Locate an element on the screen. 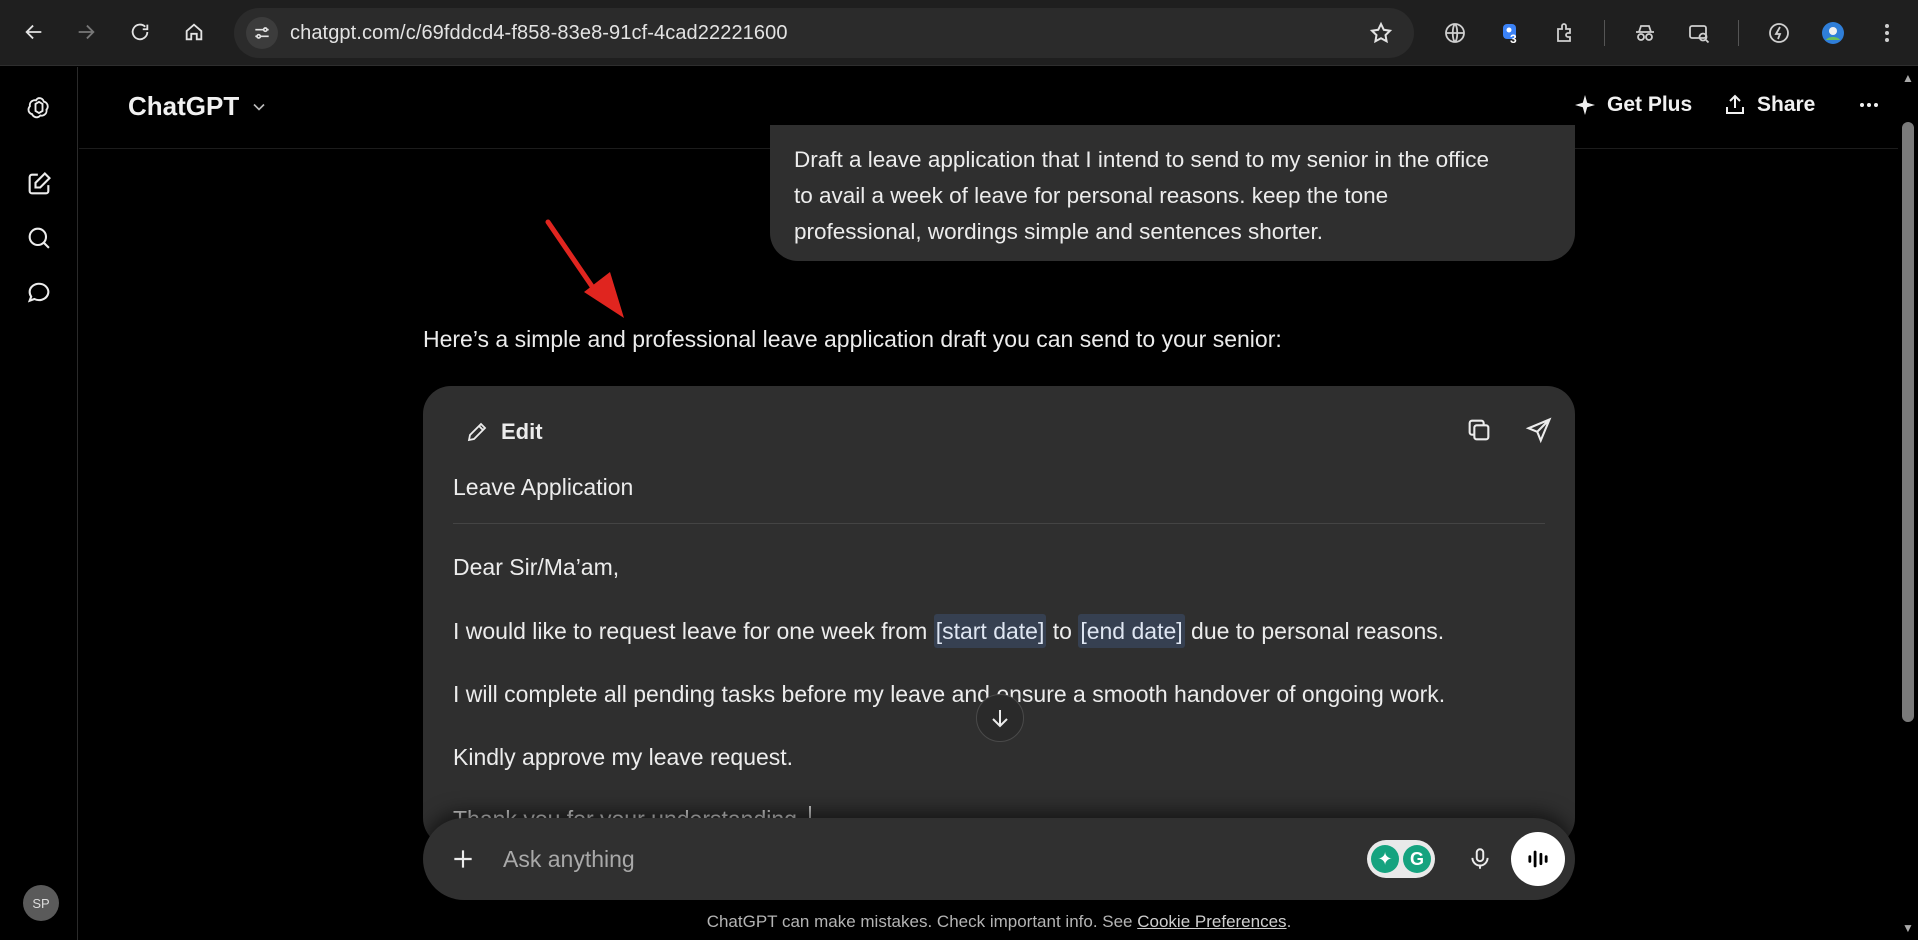 The image size is (1918, 940). dictate-button is located at coordinates (1480, 859).